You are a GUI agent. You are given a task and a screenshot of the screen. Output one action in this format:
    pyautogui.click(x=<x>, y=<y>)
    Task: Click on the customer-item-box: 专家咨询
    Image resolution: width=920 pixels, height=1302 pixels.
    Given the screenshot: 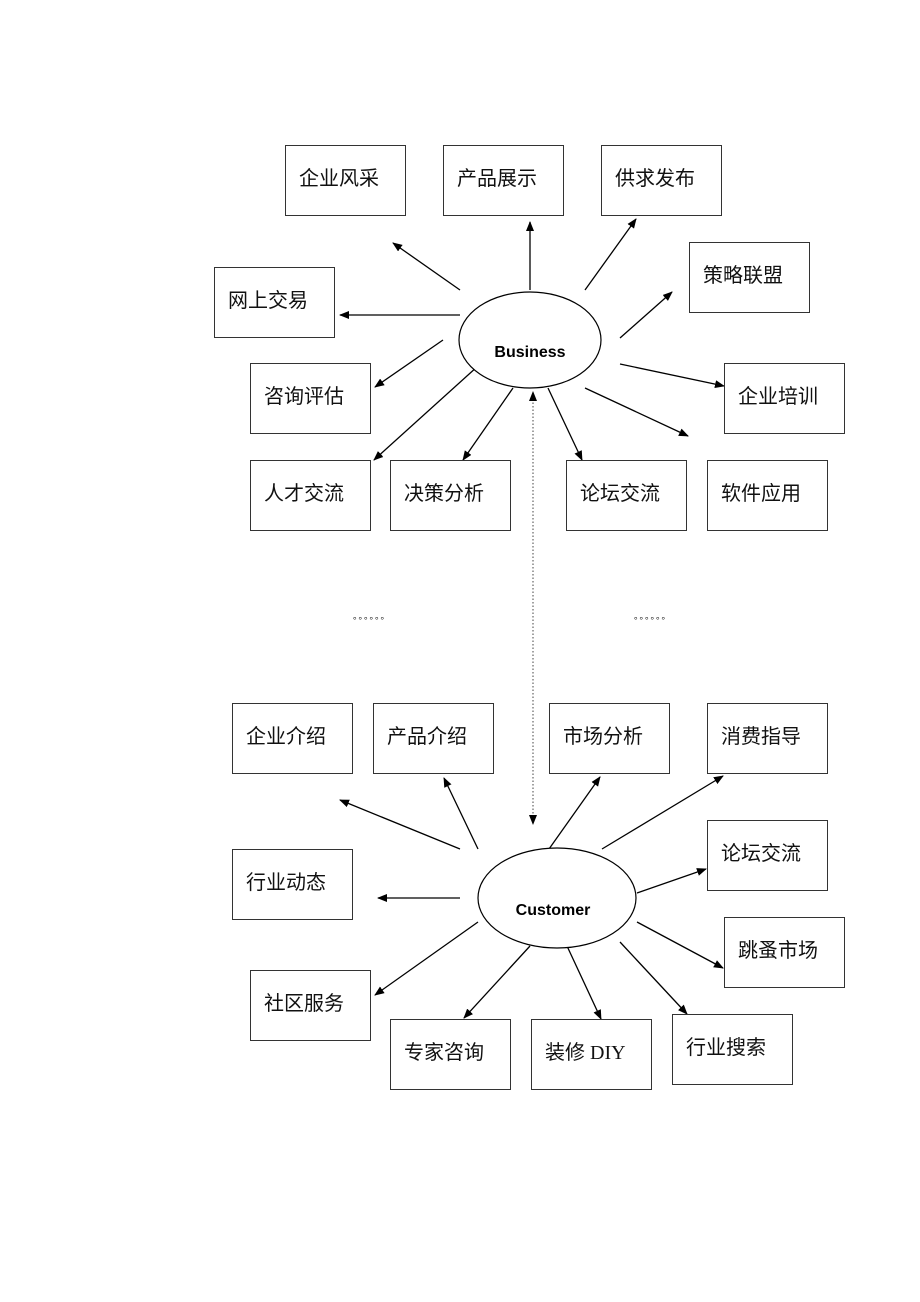 What is the action you would take?
    pyautogui.click(x=450, y=1054)
    